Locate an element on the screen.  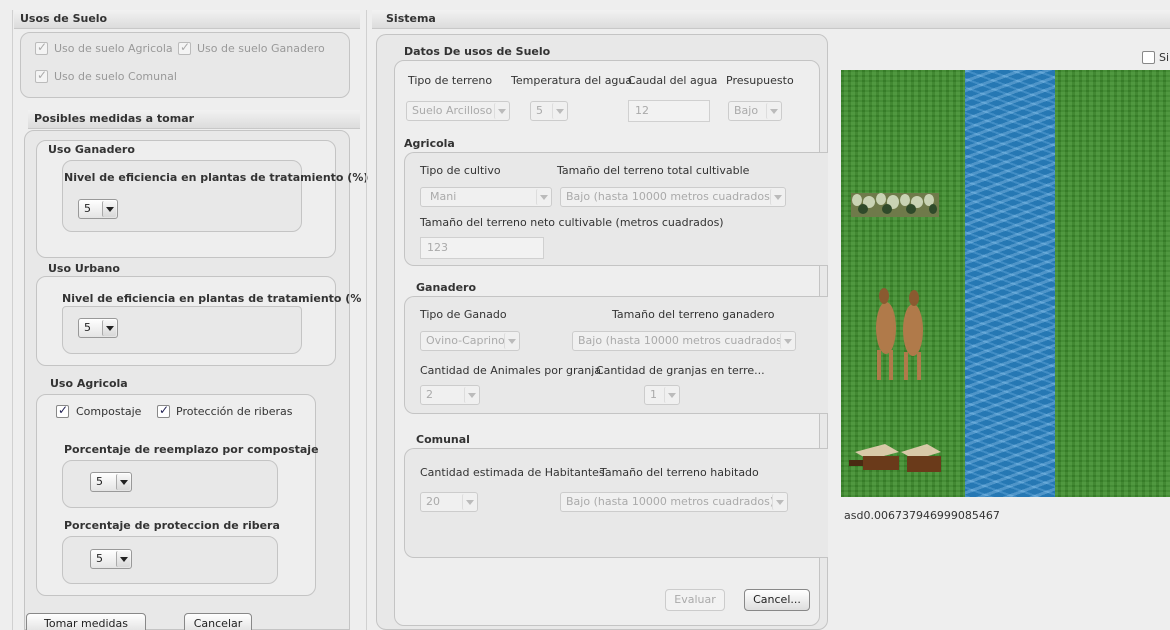
left-edge-divider is located at coordinates (12, 320).